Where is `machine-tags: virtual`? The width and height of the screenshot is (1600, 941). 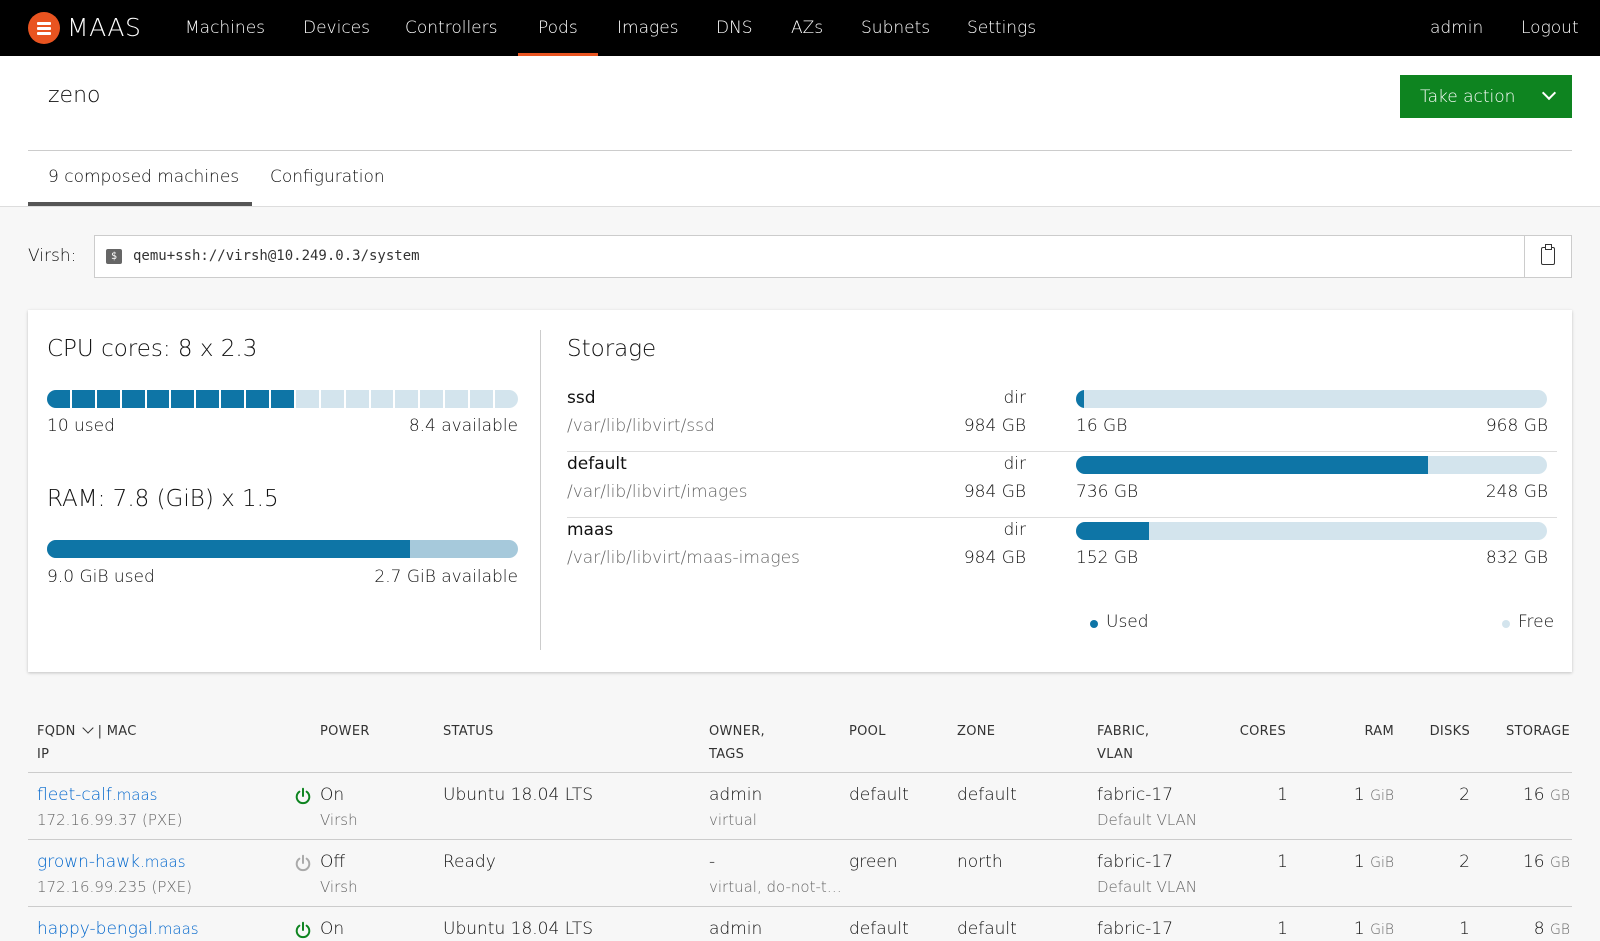
machine-tags: virtual is located at coordinates (733, 820).